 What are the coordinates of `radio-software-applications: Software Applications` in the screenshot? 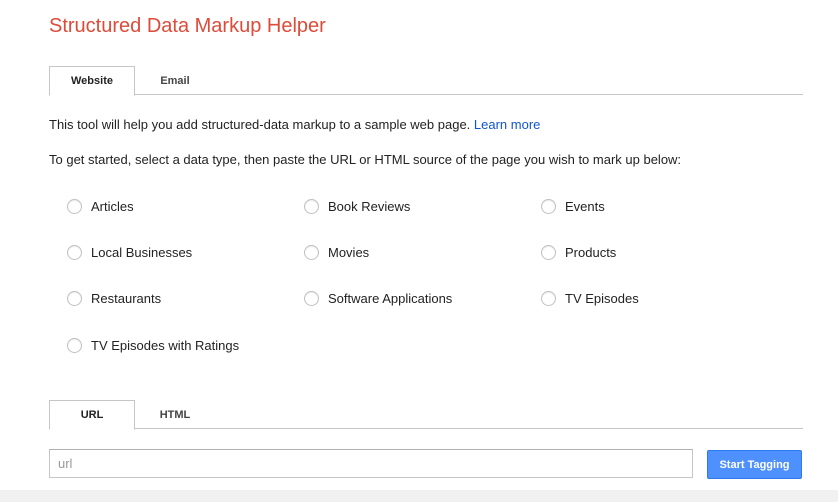 It's located at (378, 298).